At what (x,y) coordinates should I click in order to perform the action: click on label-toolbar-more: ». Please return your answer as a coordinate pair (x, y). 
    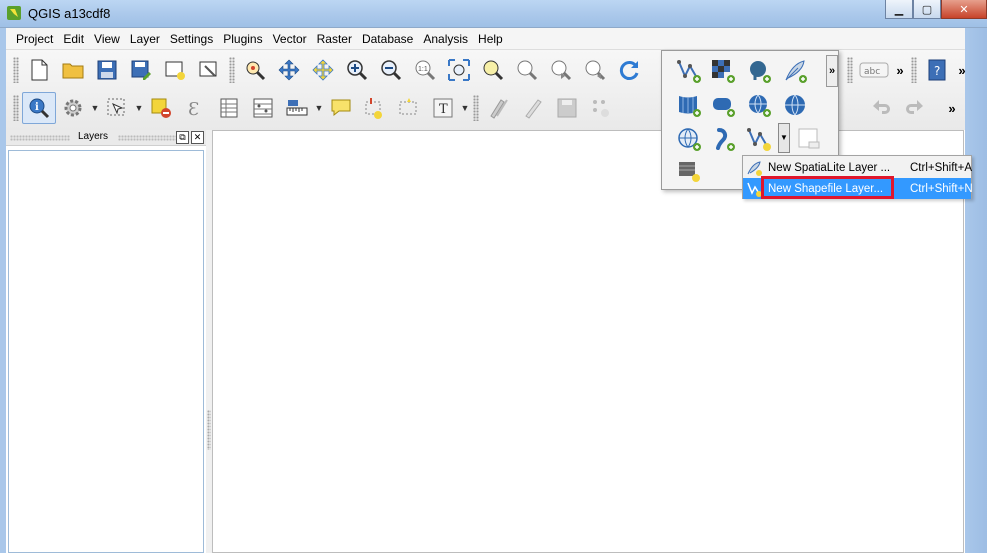
    Looking at the image, I should click on (900, 70).